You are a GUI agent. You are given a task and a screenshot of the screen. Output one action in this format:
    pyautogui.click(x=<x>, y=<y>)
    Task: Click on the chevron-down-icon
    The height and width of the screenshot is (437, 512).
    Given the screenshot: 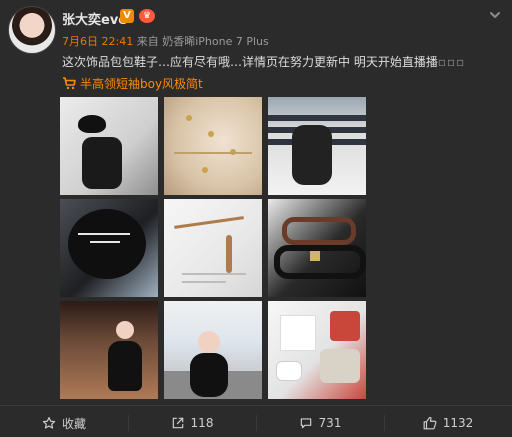 What is the action you would take?
    pyautogui.click(x=495, y=15)
    